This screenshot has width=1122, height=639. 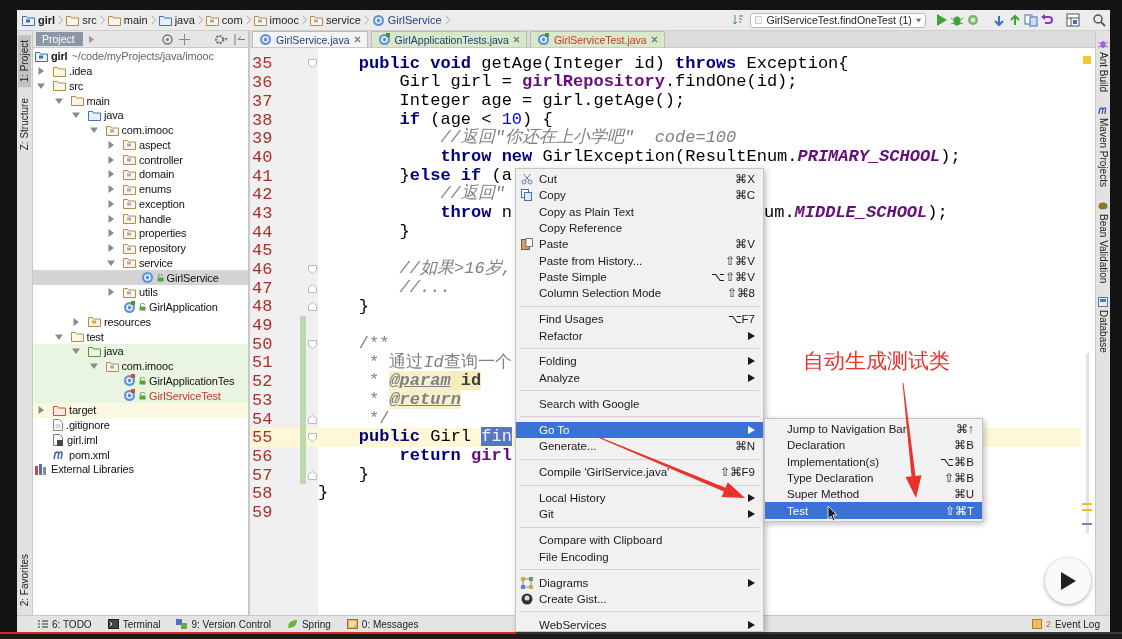 What do you see at coordinates (310, 39) in the screenshot?
I see `editor-tab: GirlService.java` at bounding box center [310, 39].